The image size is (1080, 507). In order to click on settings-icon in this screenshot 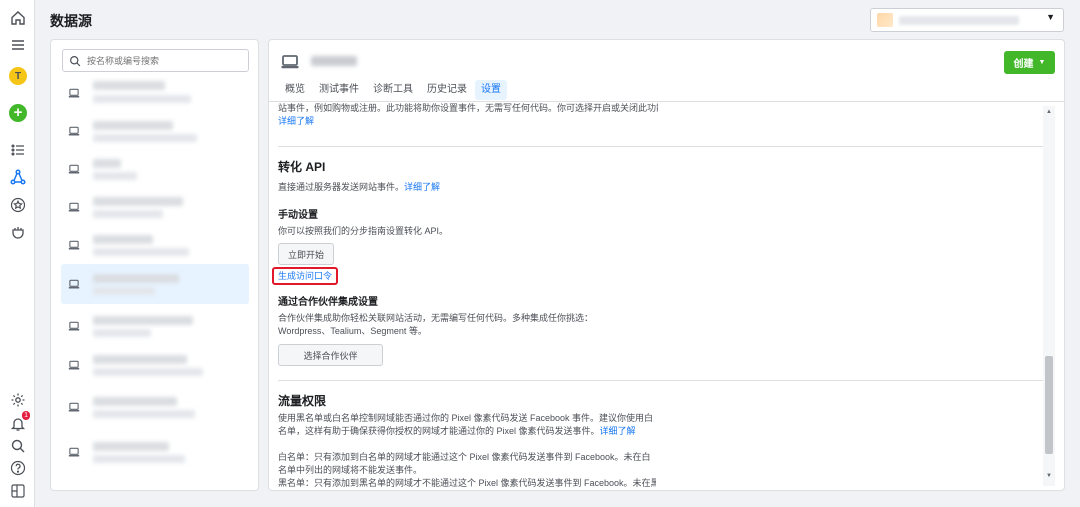, I will do `click(18, 400)`.